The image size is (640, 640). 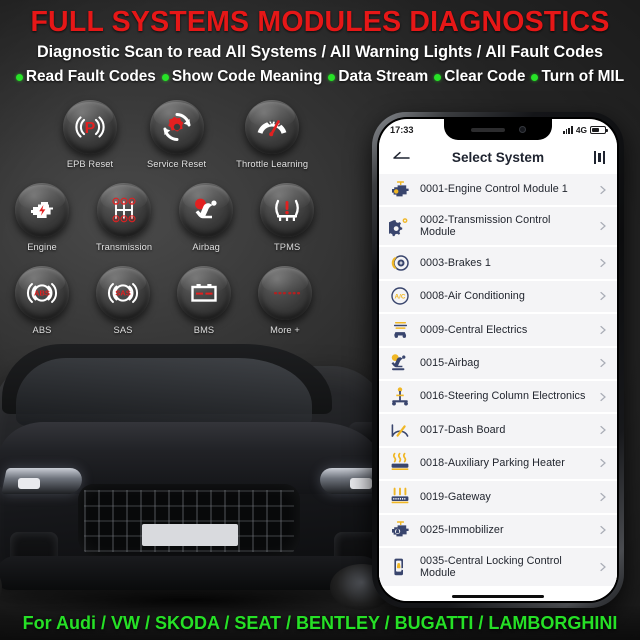 I want to click on list-item-label: 0018-Auxiliary Parking Heater, so click(x=492, y=463).